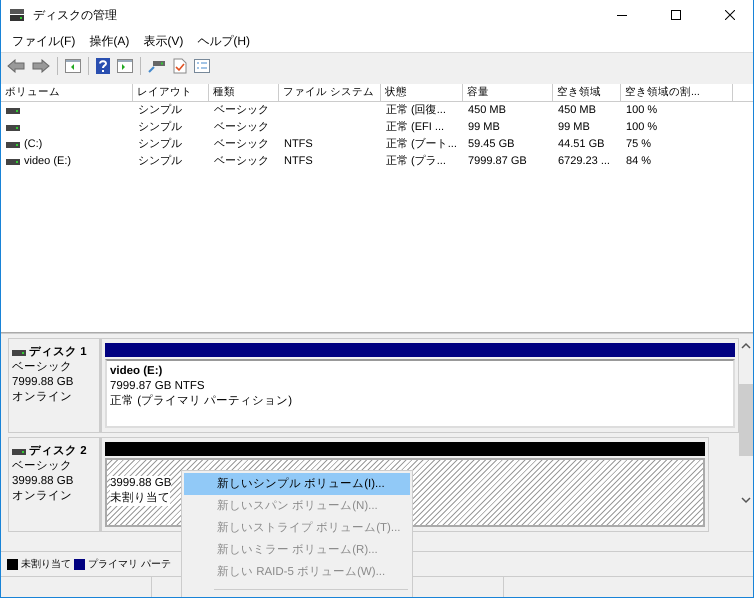  I want to click on column-header: 容量, so click(508, 93).